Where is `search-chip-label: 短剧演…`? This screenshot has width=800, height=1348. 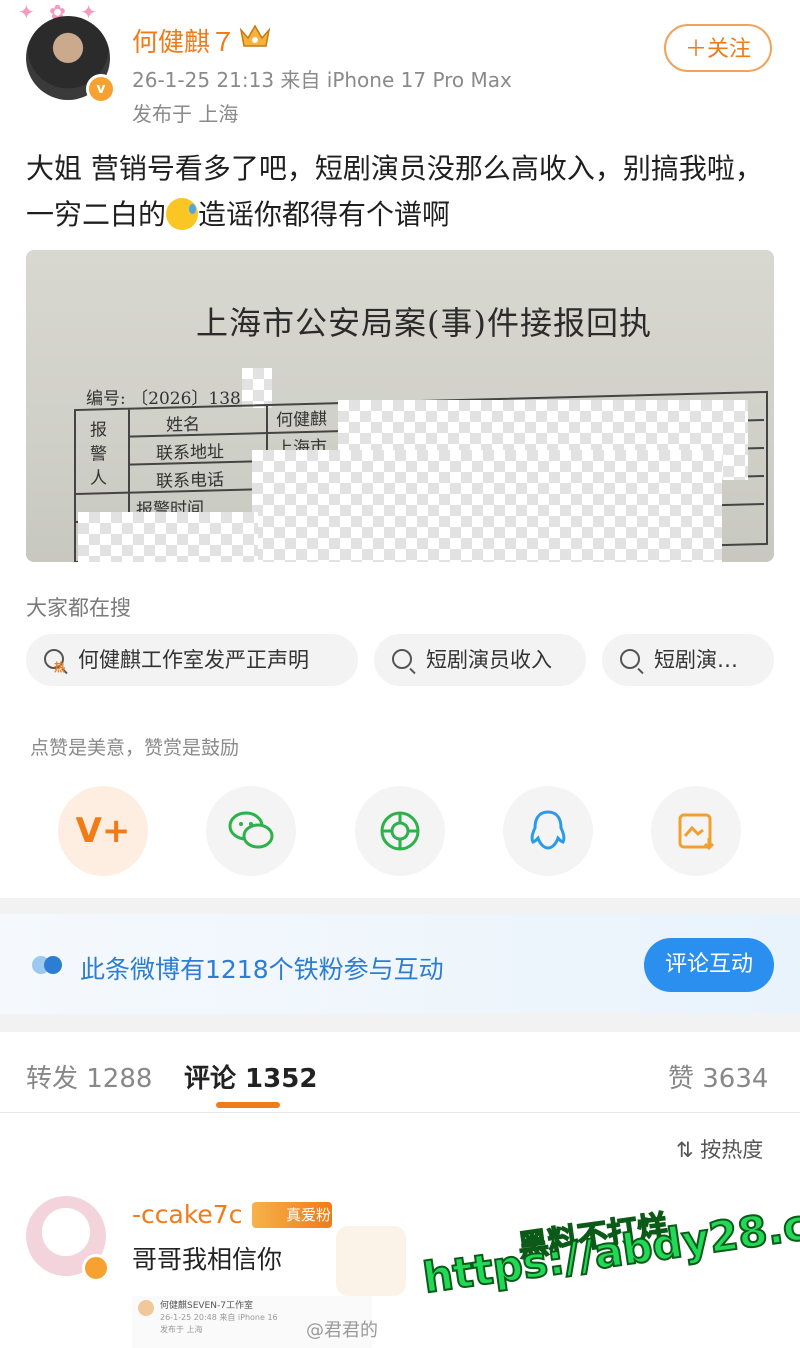 search-chip-label: 短剧演… is located at coordinates (696, 660).